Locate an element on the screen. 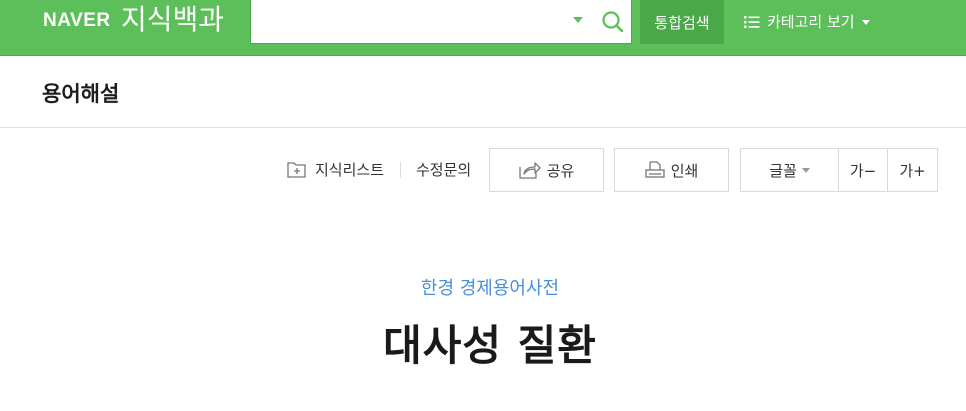 This screenshot has height=411, width=966. list-icon is located at coordinates (752, 22).